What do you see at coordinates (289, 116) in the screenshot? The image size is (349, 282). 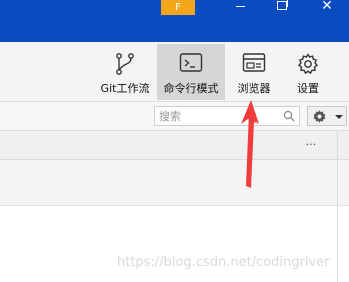 I see `search-icon` at bounding box center [289, 116].